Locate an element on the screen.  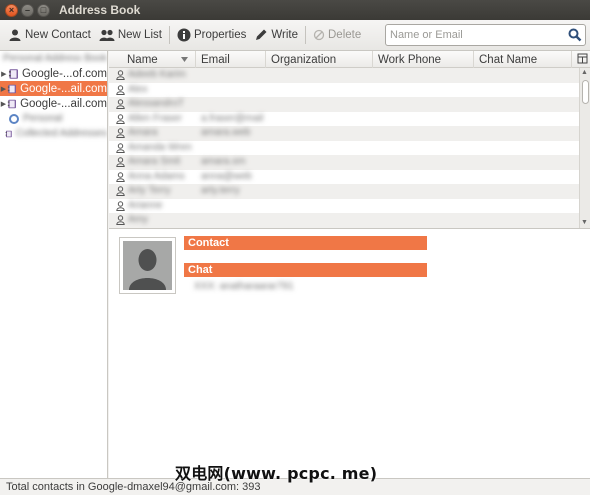
search-input is located at coordinates (478, 35).